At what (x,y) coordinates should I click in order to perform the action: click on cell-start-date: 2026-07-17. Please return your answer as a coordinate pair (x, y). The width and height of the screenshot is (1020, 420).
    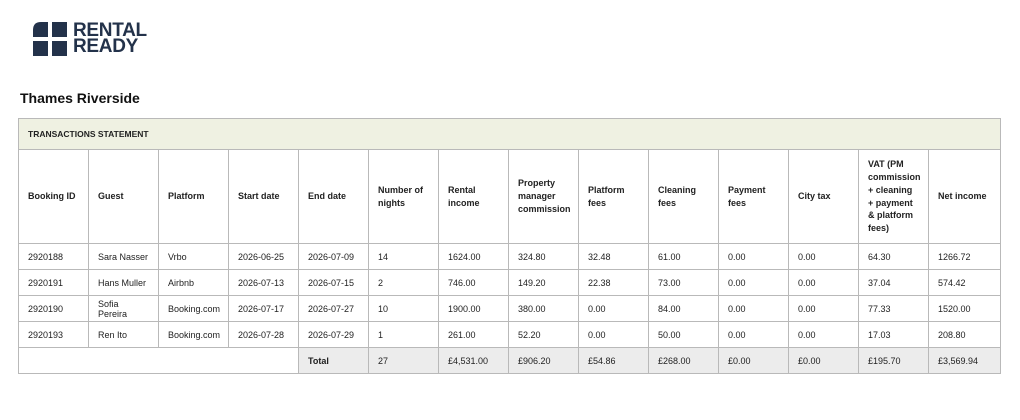
    Looking at the image, I should click on (263, 308).